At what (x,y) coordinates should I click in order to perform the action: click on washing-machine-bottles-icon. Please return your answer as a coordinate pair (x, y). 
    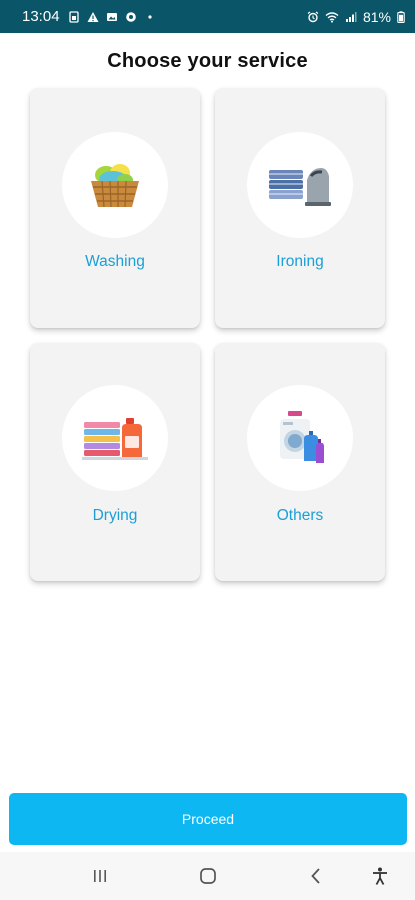
    Looking at the image, I should click on (302, 437).